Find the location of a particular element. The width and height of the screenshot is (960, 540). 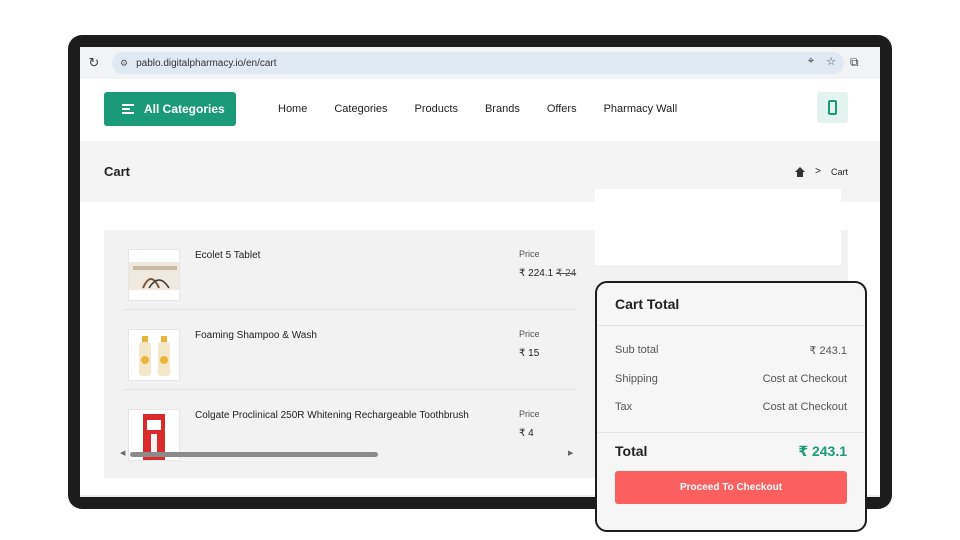

tax-row: Tax Cost at Checkout is located at coordinates (731, 407).